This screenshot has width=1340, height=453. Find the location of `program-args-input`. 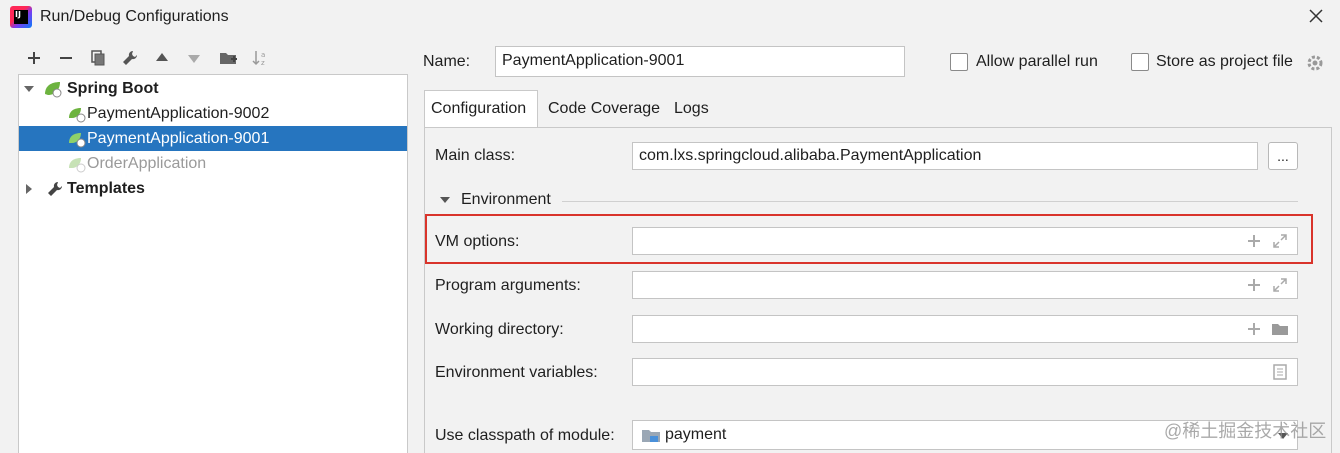

program-args-input is located at coordinates (965, 285).